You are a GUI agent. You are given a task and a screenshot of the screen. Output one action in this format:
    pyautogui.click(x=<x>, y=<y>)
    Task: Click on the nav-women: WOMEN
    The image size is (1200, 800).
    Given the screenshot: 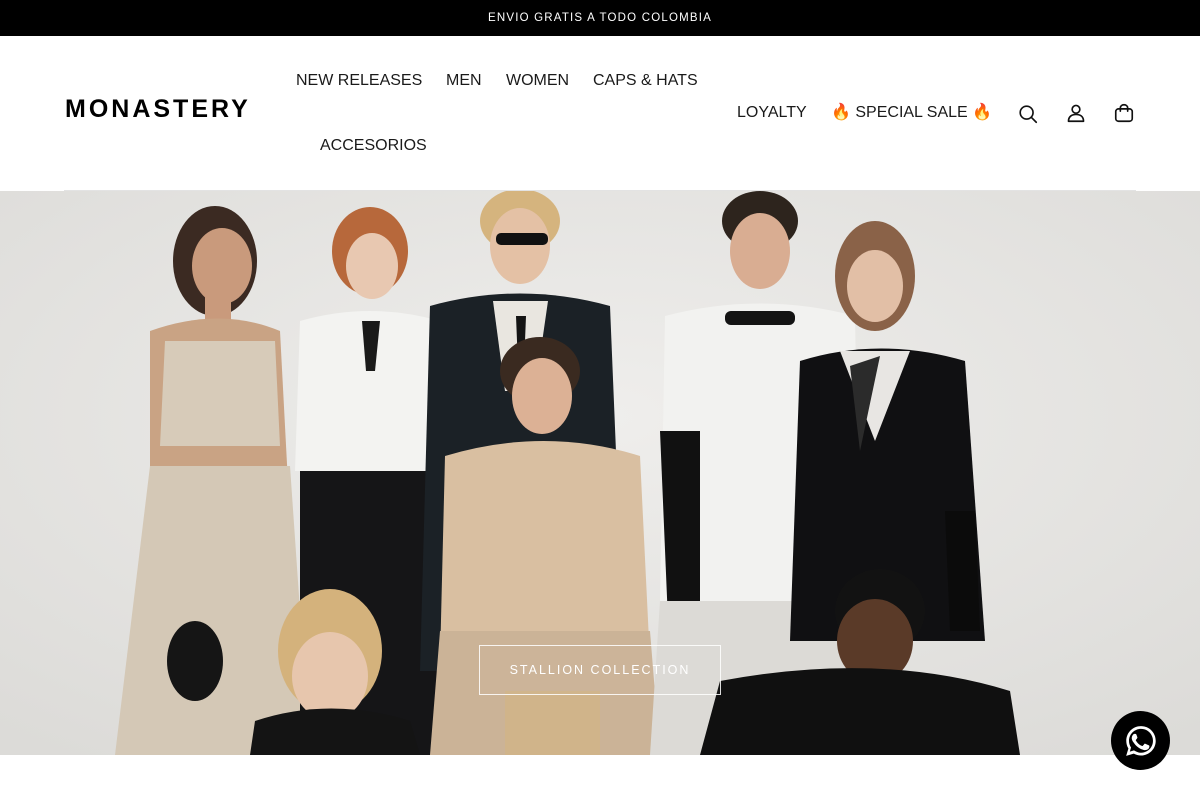 What is the action you would take?
    pyautogui.click(x=537, y=81)
    